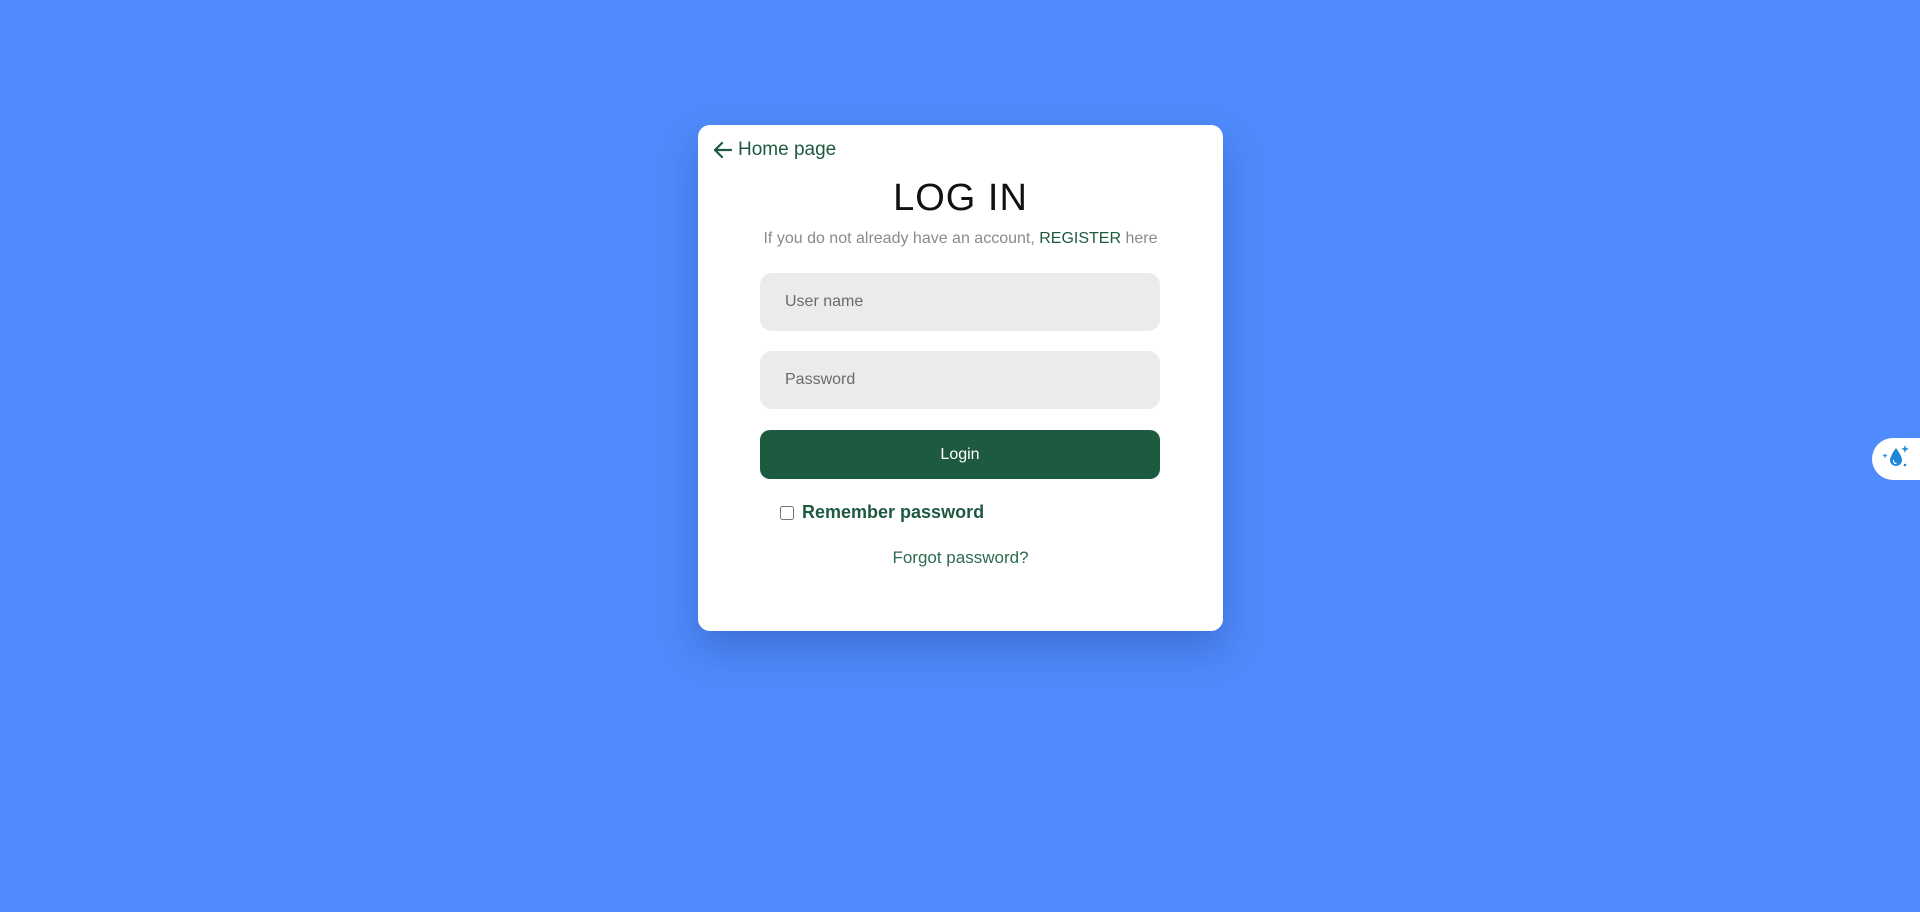 The width and height of the screenshot is (1920, 912). What do you see at coordinates (723, 150) in the screenshot?
I see `arrow-left-icon` at bounding box center [723, 150].